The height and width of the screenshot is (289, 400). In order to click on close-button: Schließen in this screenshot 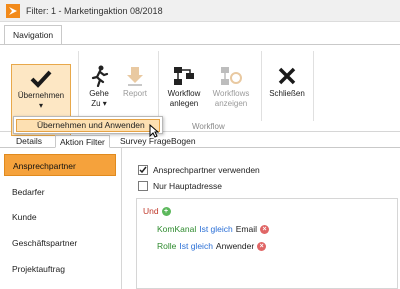, I will do `click(287, 82)`.